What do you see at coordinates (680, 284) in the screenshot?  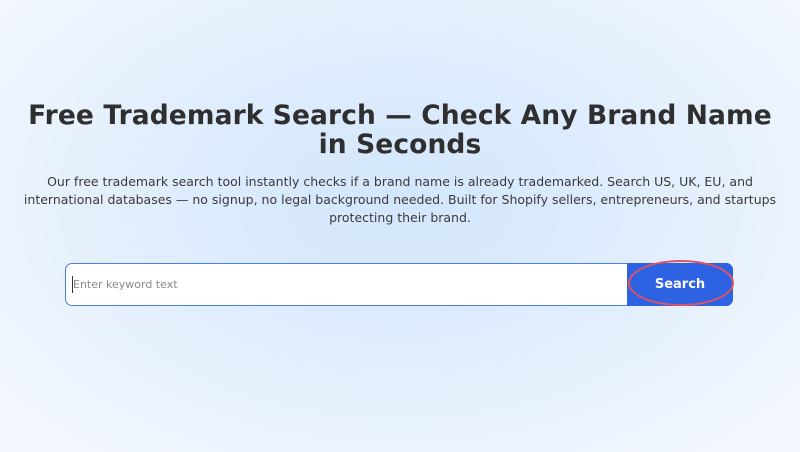 I see `search-button: Search` at bounding box center [680, 284].